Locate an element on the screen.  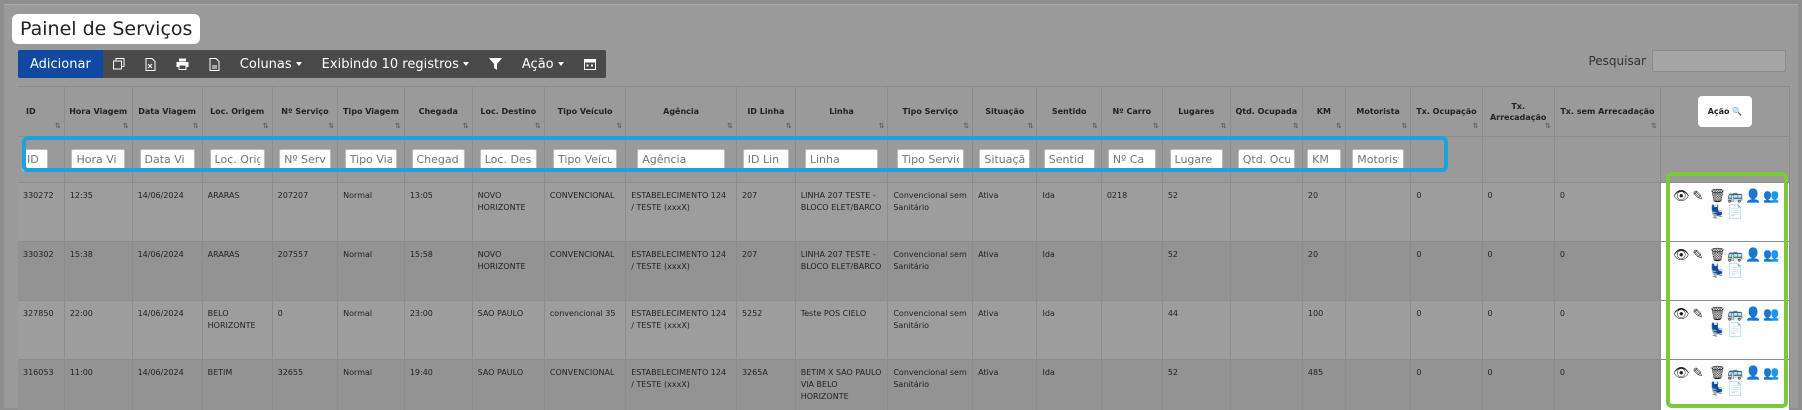
col-header-num-servico: Nº Serviço ⇅ is located at coordinates (305, 111).